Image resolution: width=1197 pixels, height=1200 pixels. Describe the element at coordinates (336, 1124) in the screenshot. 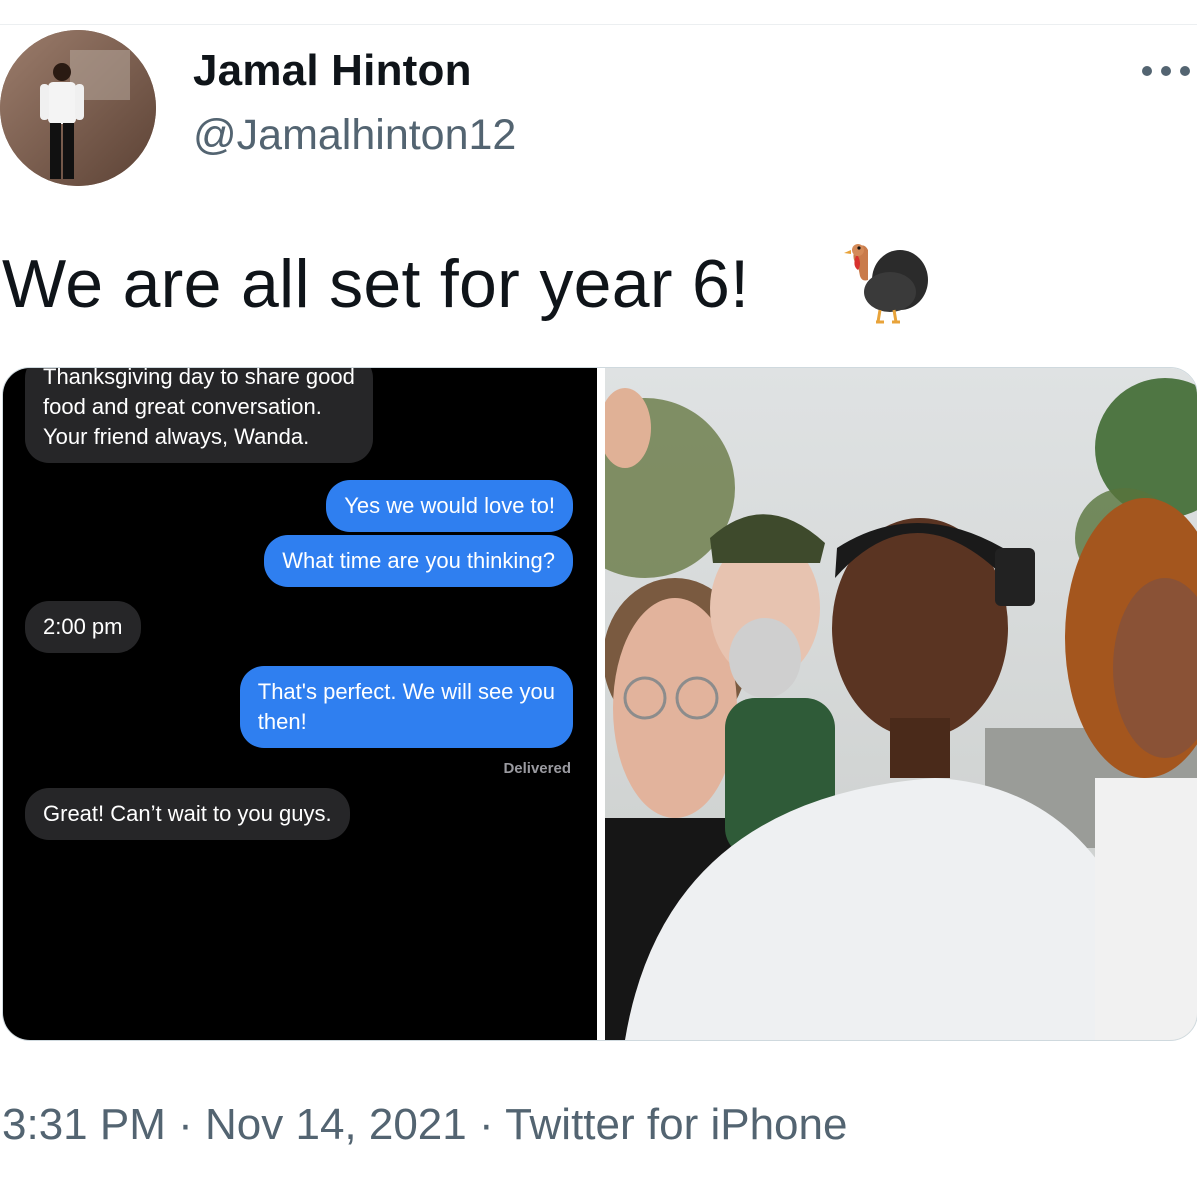

I see `tweet-date: Nov 14, 2021` at that location.